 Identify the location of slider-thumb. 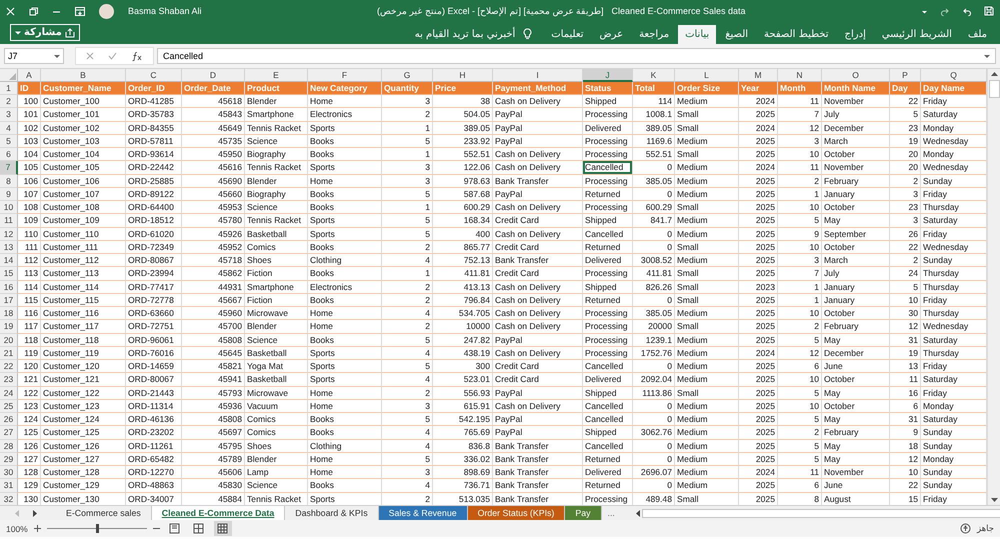
(97, 528).